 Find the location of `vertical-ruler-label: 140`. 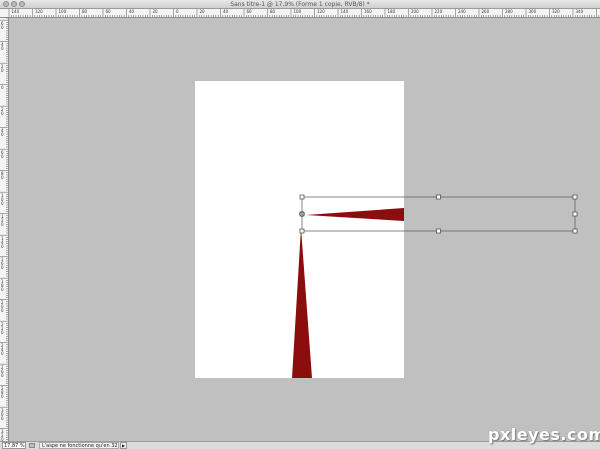

vertical-ruler-label: 140 is located at coordinates (2, 242).